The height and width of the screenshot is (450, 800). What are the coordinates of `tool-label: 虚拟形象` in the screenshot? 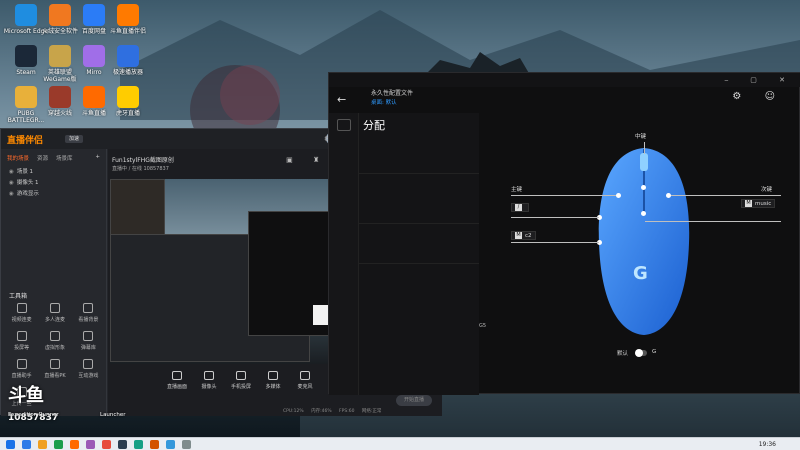 It's located at (54, 348).